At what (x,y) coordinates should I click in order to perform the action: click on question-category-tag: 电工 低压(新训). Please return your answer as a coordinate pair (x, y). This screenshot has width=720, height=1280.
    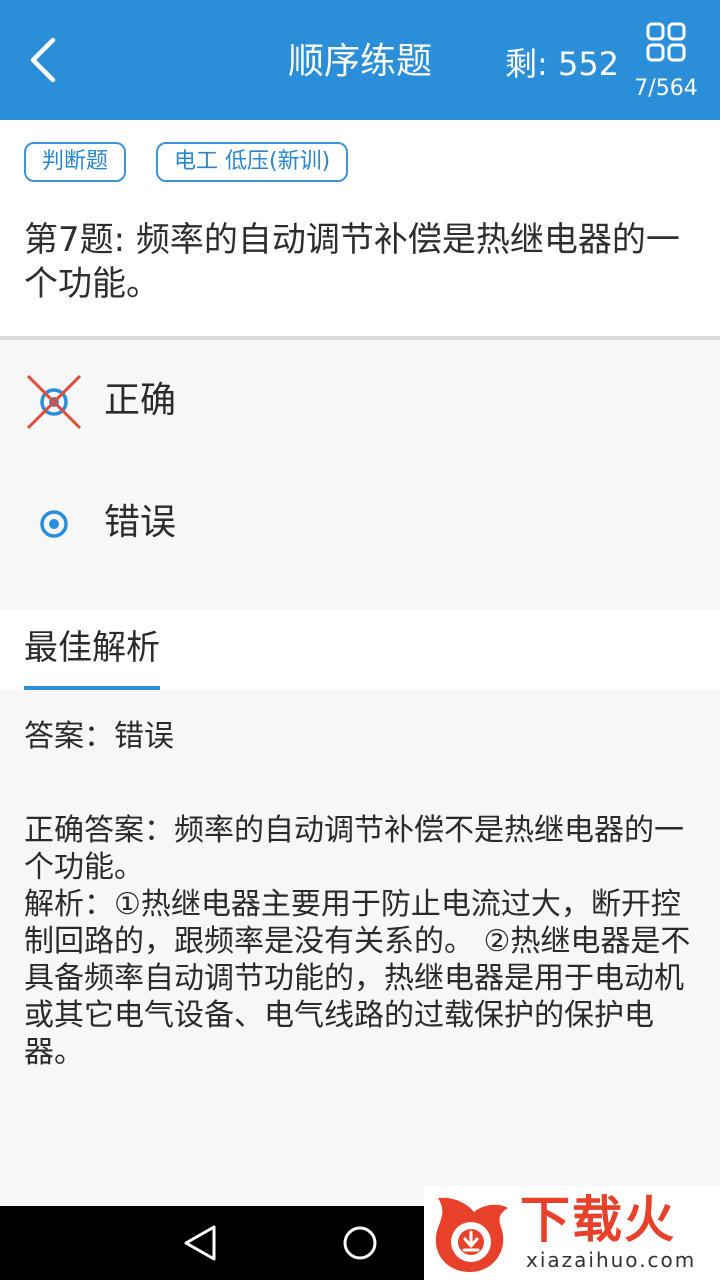
    Looking at the image, I should click on (252, 162).